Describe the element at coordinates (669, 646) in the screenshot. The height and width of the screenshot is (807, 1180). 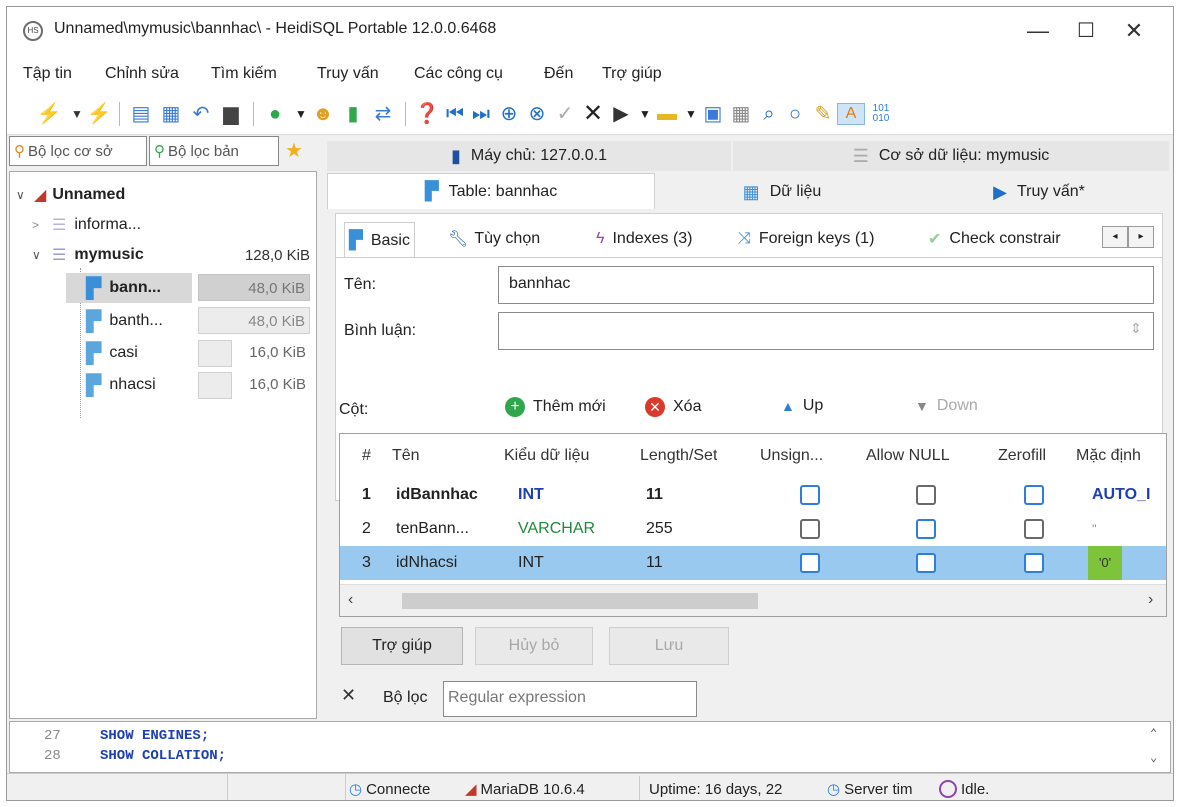
I see `save-button: Lưu` at that location.